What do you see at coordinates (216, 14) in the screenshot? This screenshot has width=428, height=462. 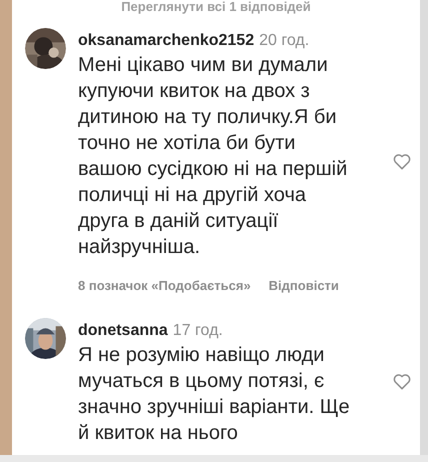 I see `view-replies-link: Переглянути всі 1 відповідей` at bounding box center [216, 14].